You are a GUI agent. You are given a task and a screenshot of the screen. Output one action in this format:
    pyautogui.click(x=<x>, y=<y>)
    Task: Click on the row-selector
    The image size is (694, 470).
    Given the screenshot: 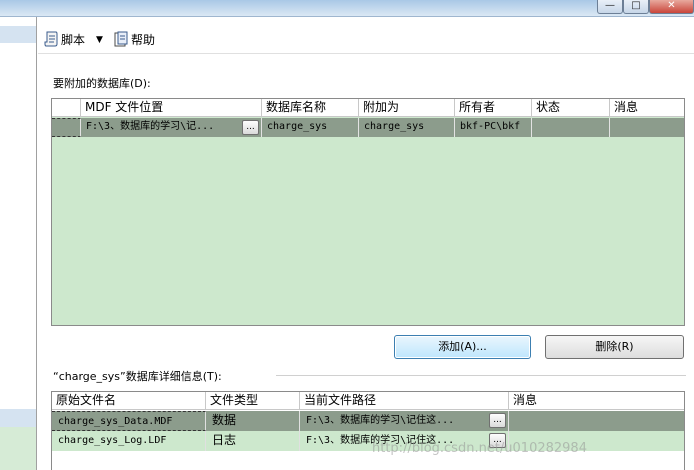 What is the action you would take?
    pyautogui.click(x=66, y=127)
    